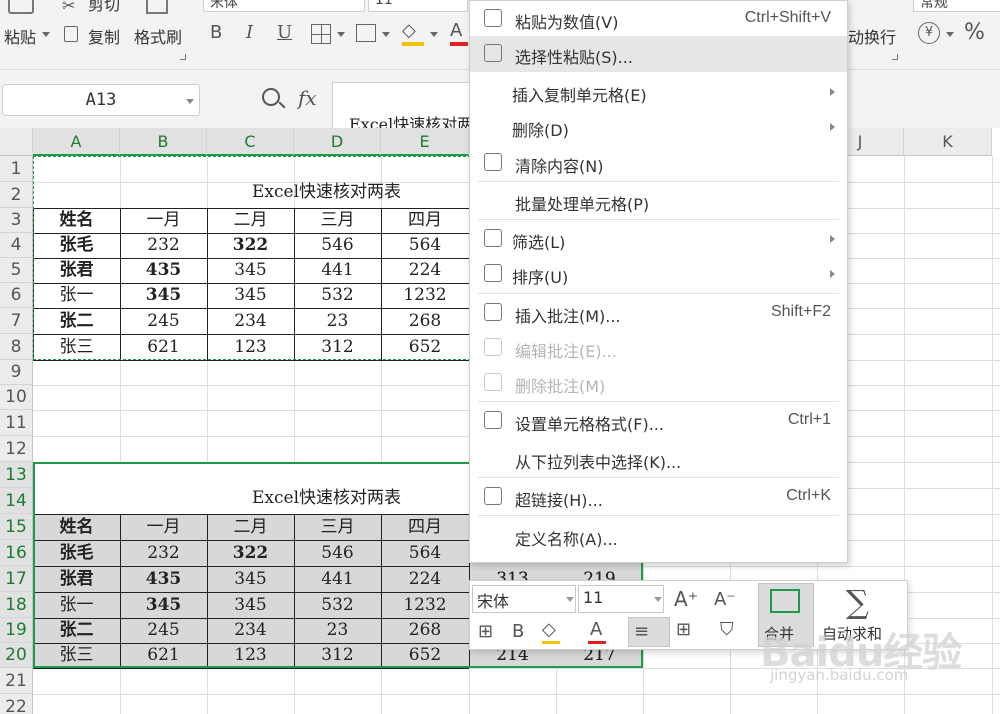 Image resolution: width=1000 pixels, height=714 pixels. Describe the element at coordinates (68, 7) in the screenshot. I see `scissors-icon: ✂` at that location.